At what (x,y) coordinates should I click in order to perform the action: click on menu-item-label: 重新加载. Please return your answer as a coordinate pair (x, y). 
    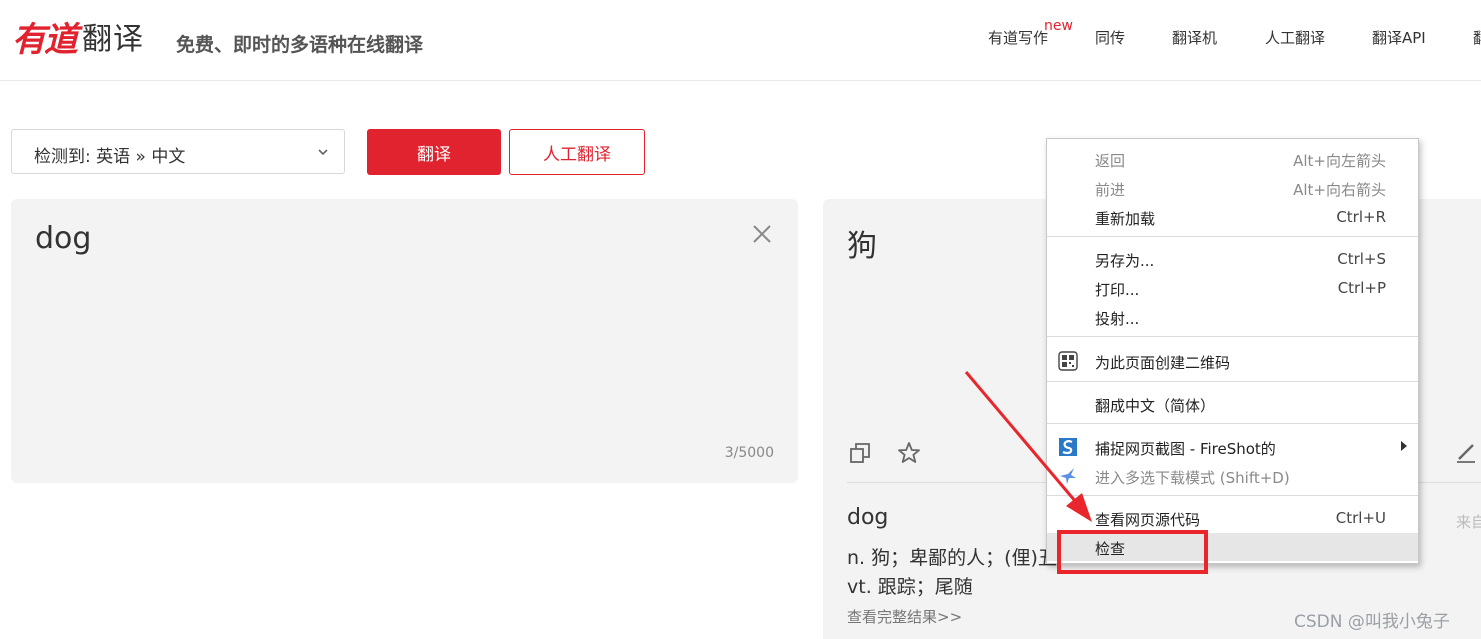
    Looking at the image, I should click on (1125, 219).